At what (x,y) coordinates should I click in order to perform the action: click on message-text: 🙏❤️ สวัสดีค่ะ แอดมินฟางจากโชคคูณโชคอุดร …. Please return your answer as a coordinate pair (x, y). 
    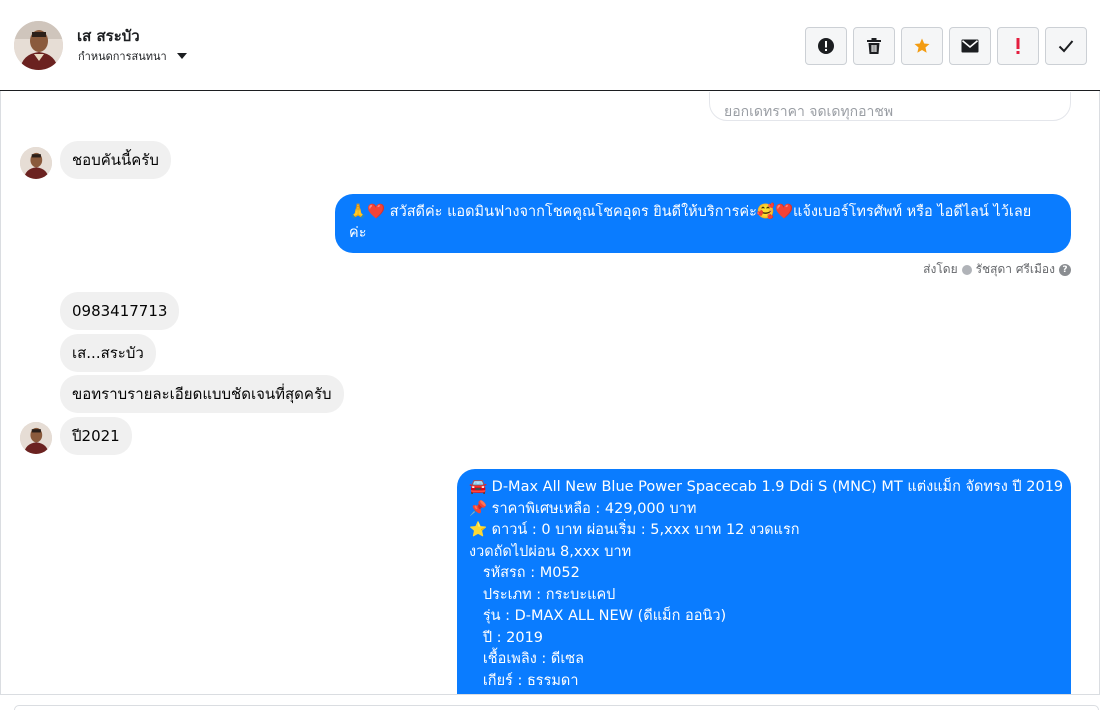
    Looking at the image, I should click on (690, 212).